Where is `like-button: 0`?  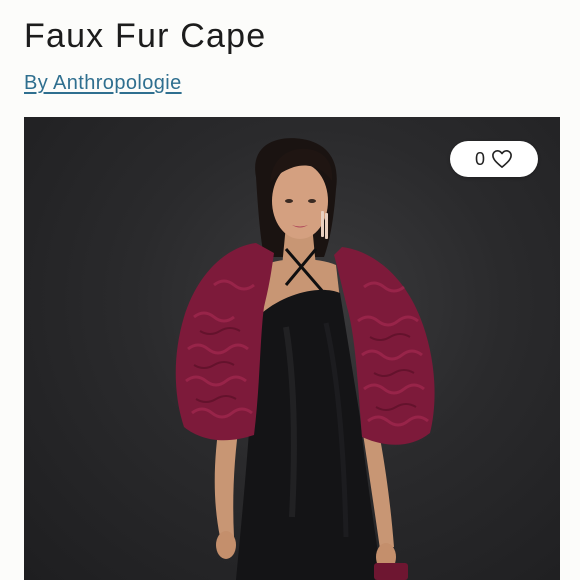 like-button: 0 is located at coordinates (494, 159).